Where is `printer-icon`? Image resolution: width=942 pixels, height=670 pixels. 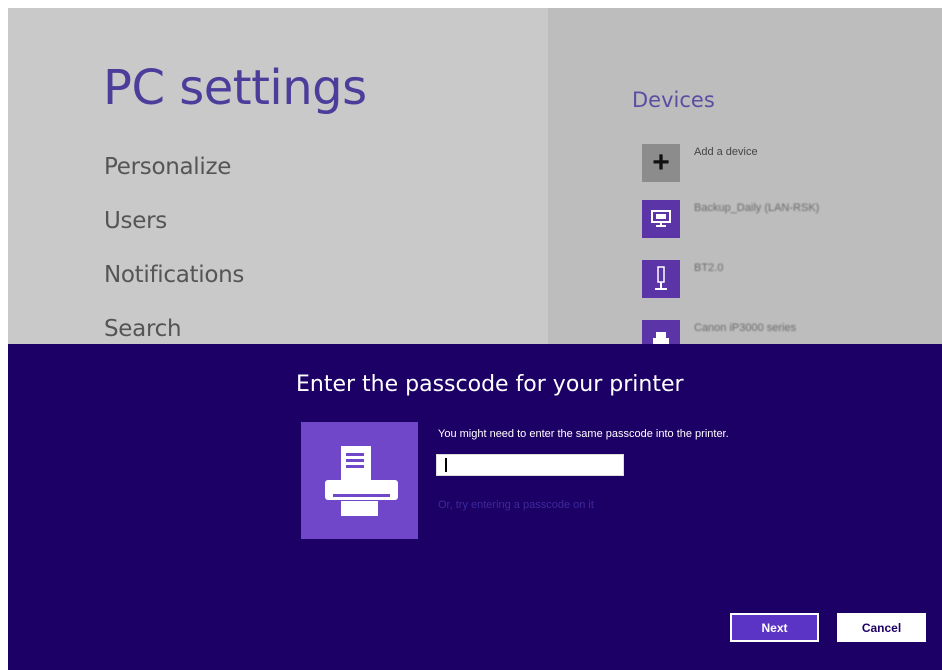
printer-icon is located at coordinates (359, 480).